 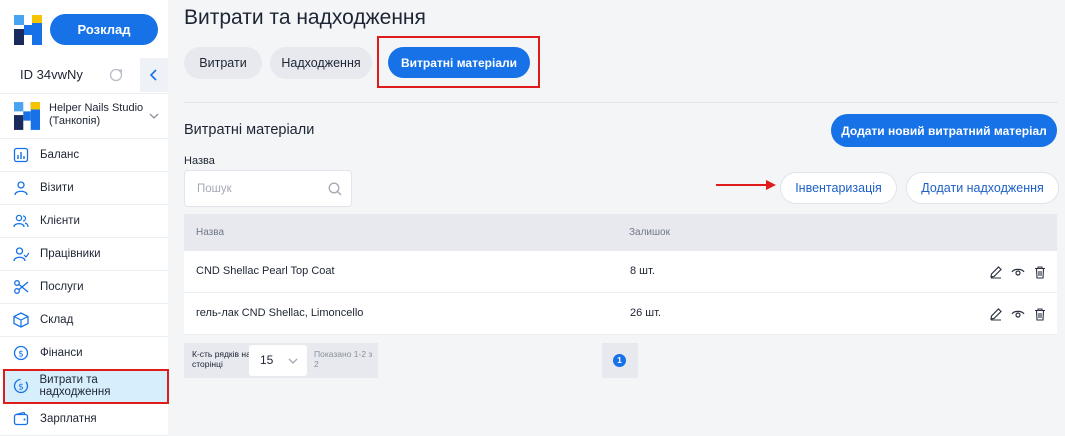 What do you see at coordinates (249, 130) in the screenshot?
I see `section-title: Витратні матеріали` at bounding box center [249, 130].